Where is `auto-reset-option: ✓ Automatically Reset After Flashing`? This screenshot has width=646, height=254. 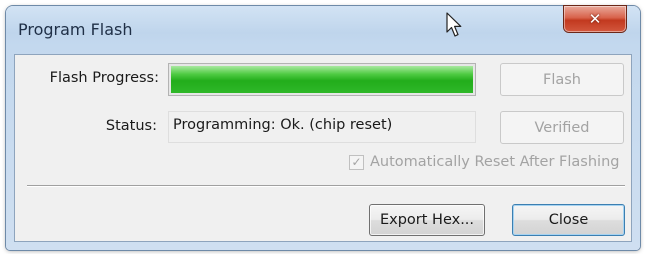 auto-reset-option: ✓ Automatically Reset After Flashing is located at coordinates (484, 162).